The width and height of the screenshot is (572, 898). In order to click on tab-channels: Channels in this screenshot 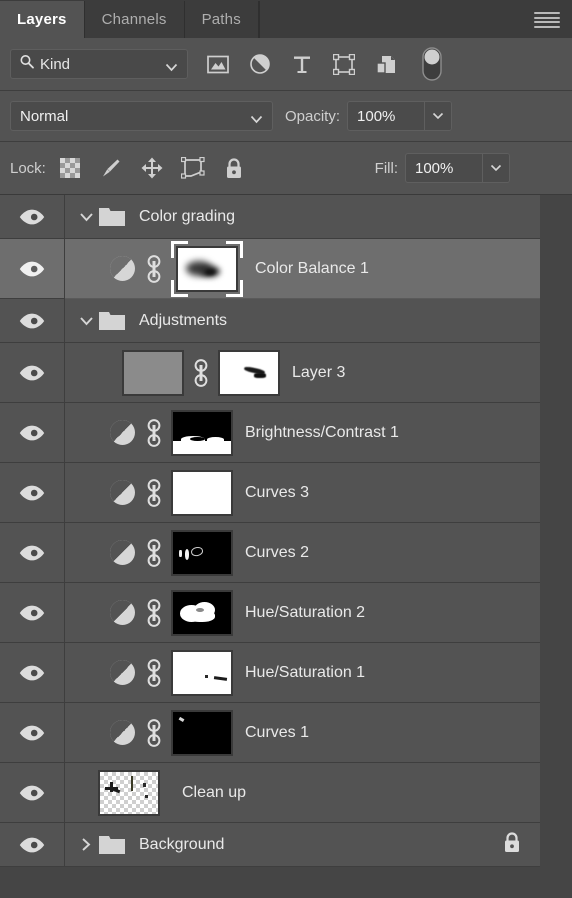, I will do `click(134, 19)`.